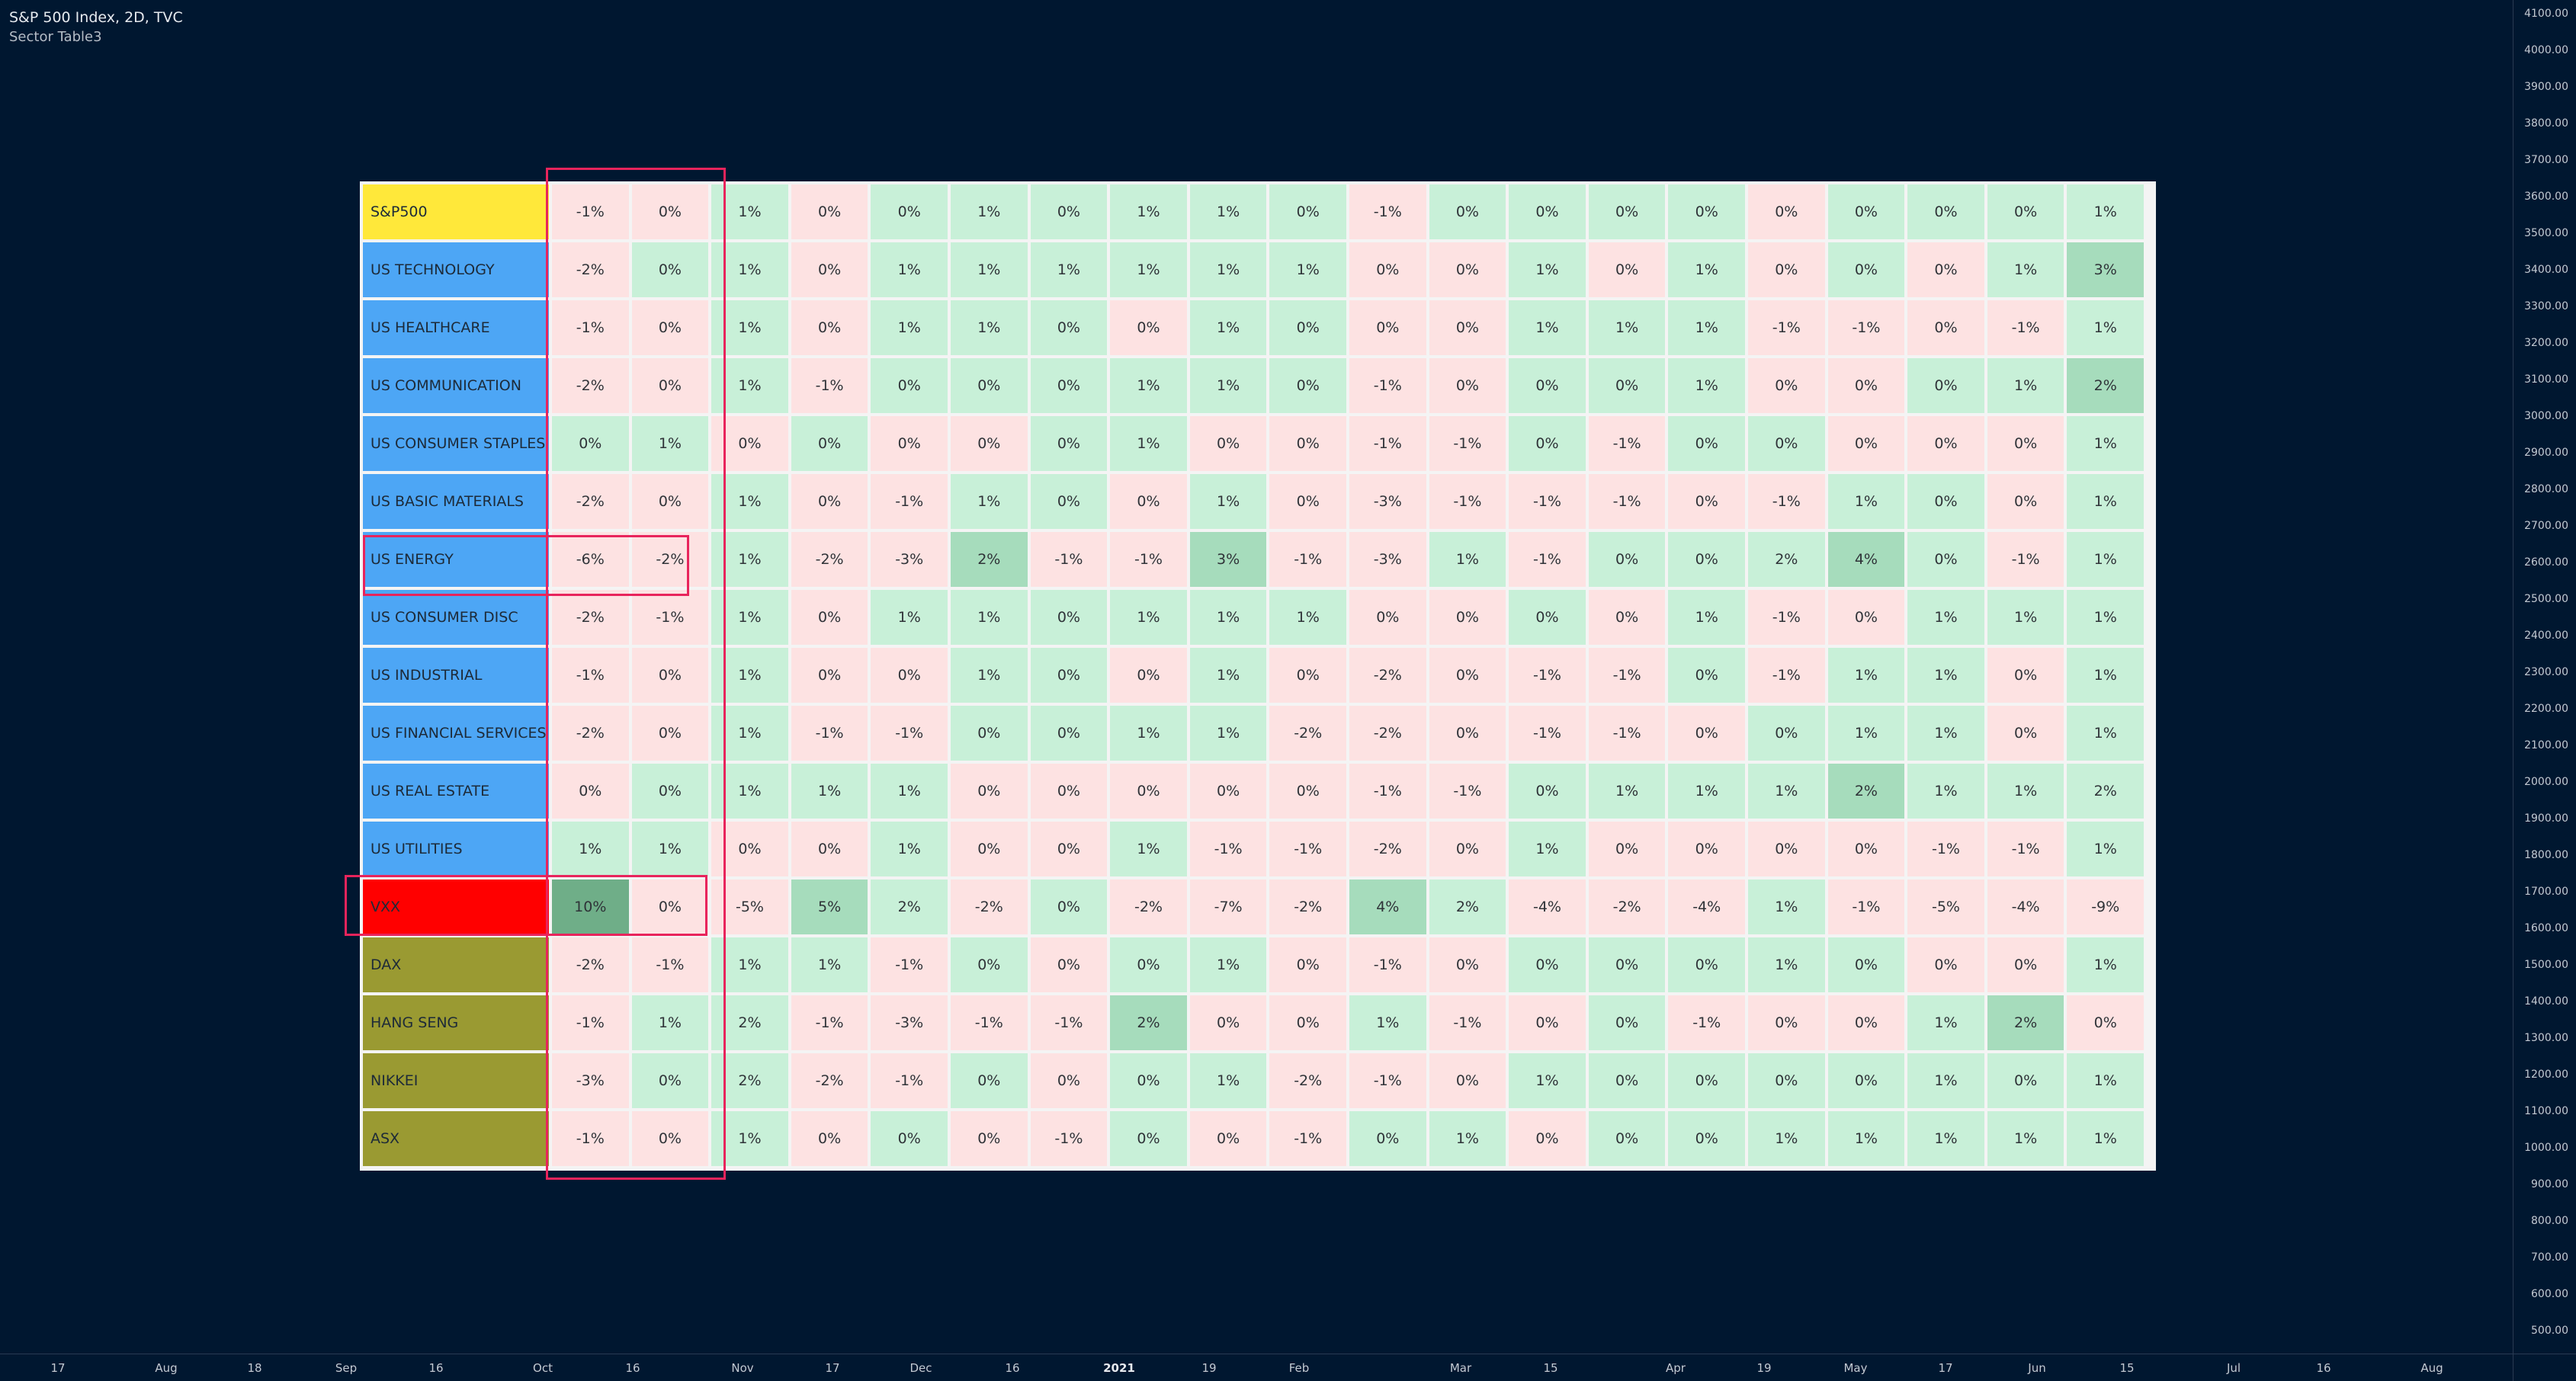  Describe the element at coordinates (456, 1138) in the screenshot. I see `row-label: ASX` at that location.